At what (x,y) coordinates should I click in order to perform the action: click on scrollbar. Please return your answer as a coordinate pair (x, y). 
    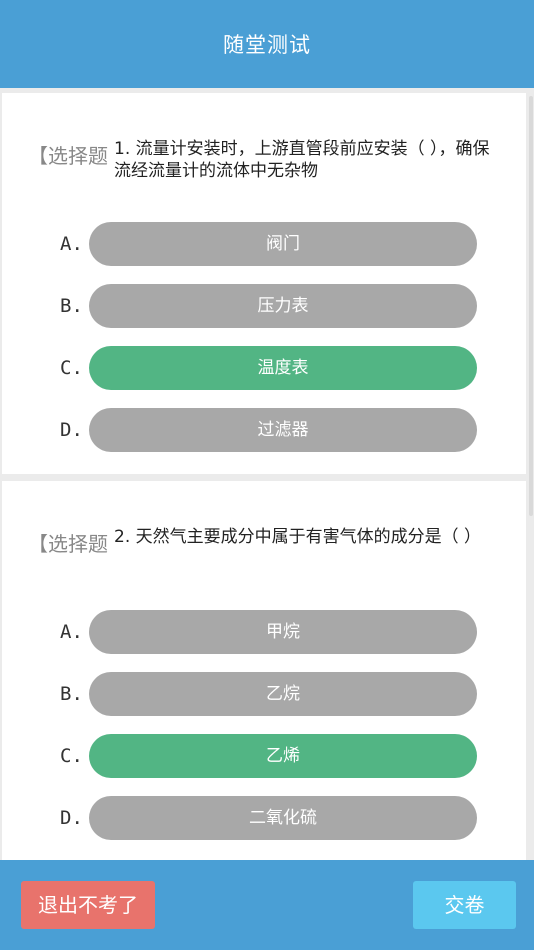
    Looking at the image, I should click on (531, 306).